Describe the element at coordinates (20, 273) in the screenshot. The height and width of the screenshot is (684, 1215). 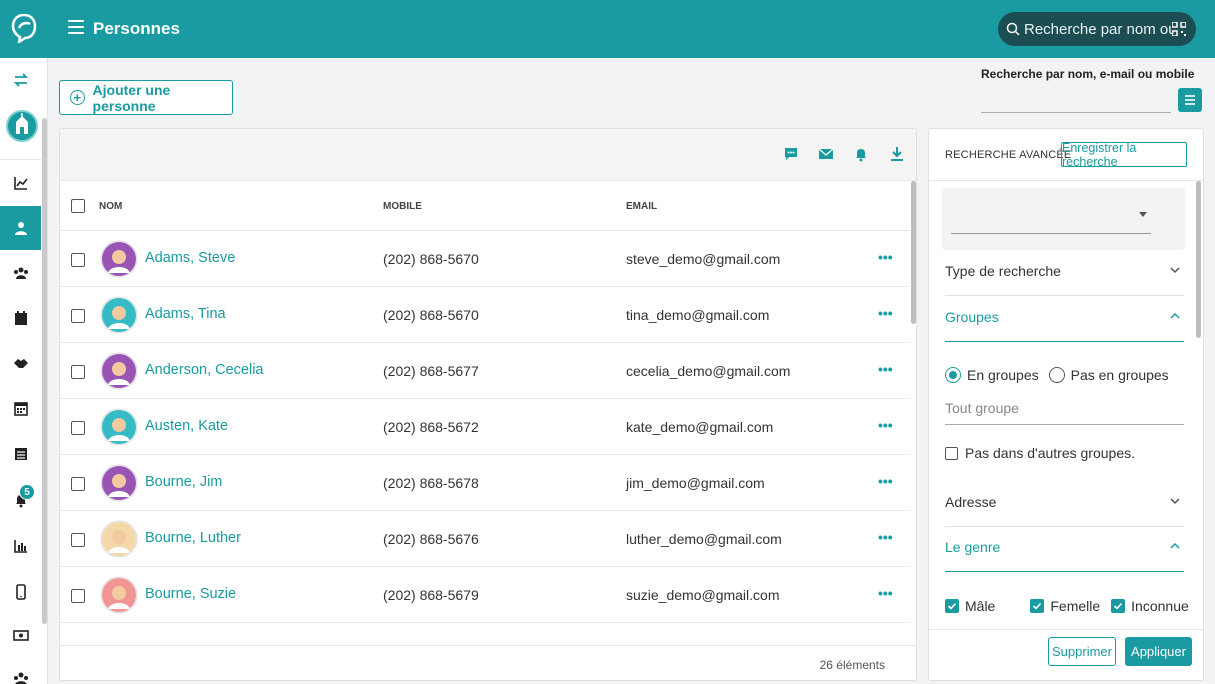
I see `group-icon` at that location.